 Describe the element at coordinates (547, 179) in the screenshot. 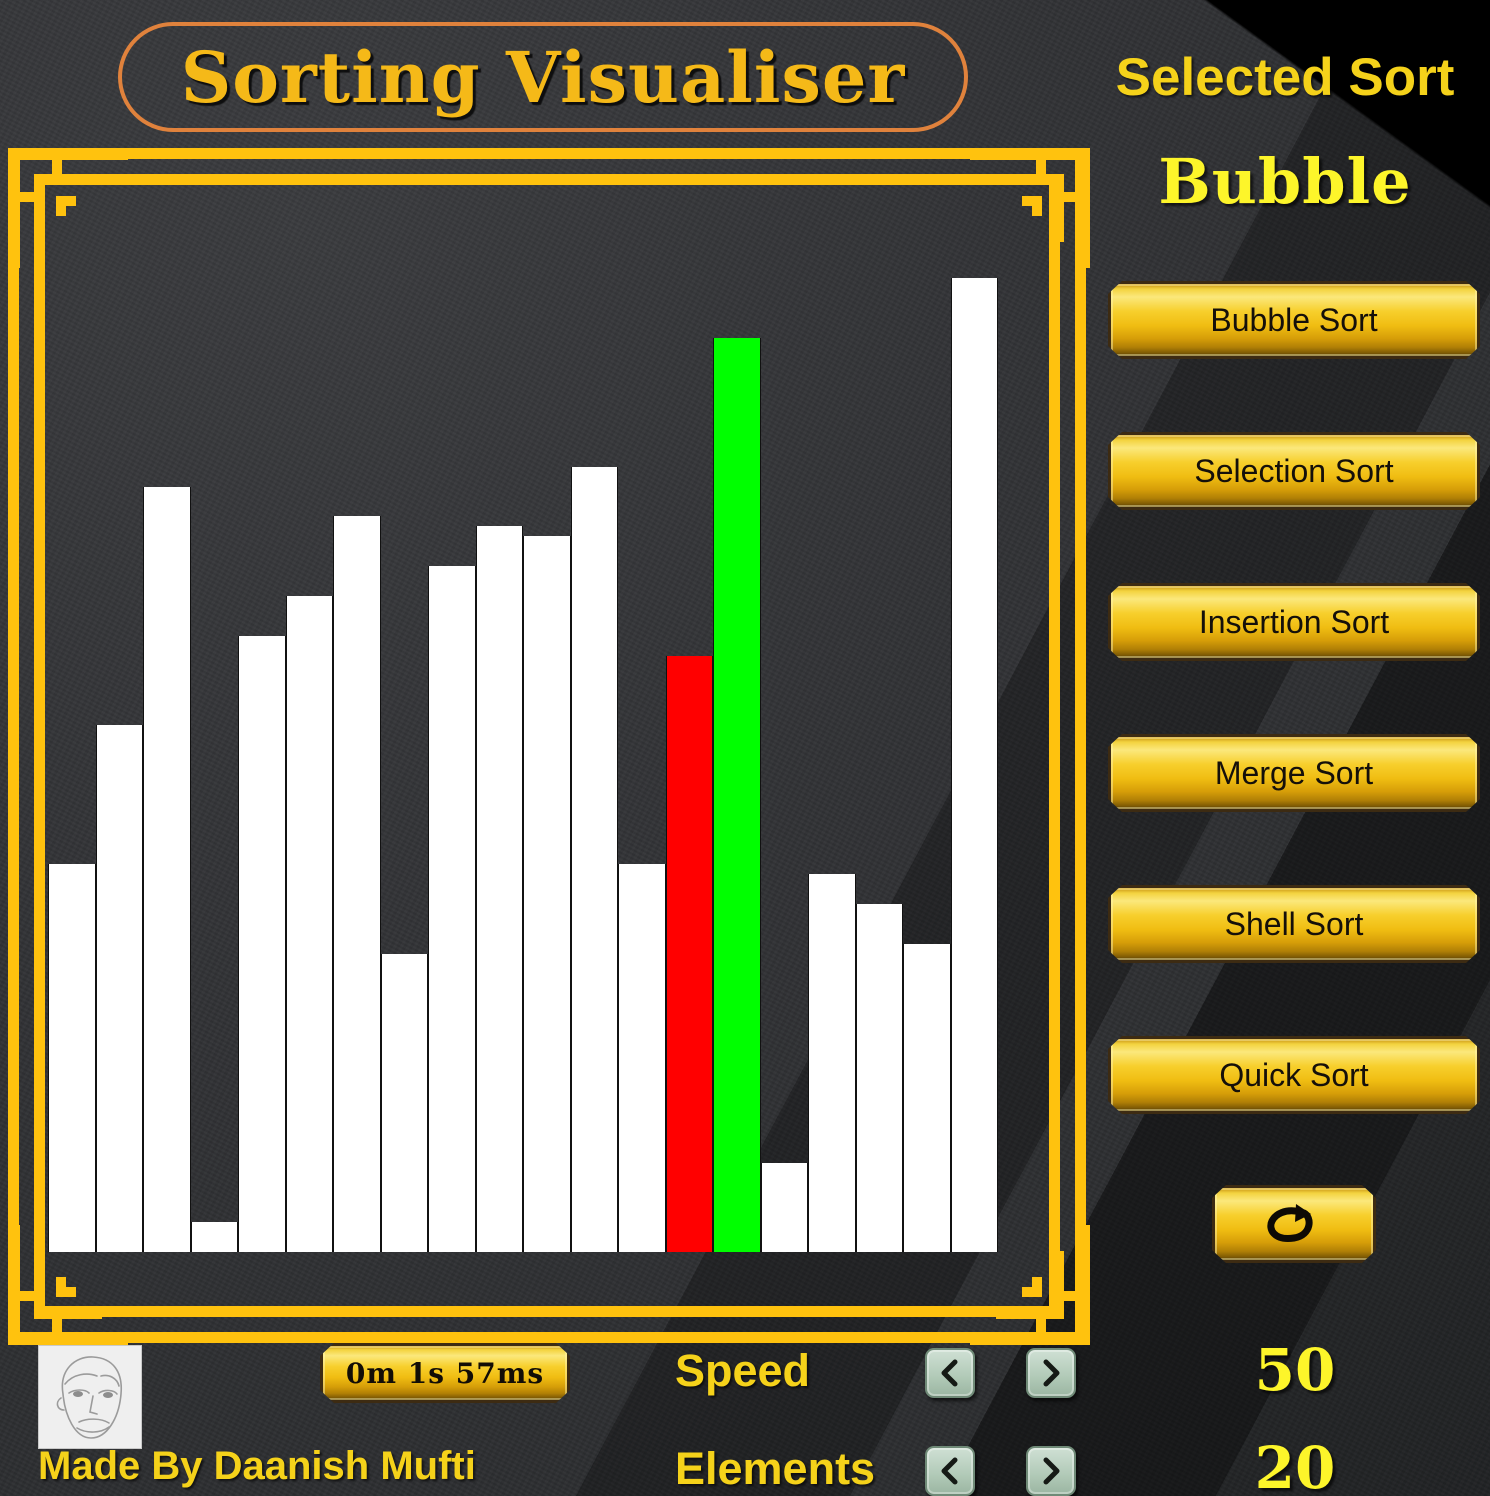

I see `frame-inner-top` at that location.